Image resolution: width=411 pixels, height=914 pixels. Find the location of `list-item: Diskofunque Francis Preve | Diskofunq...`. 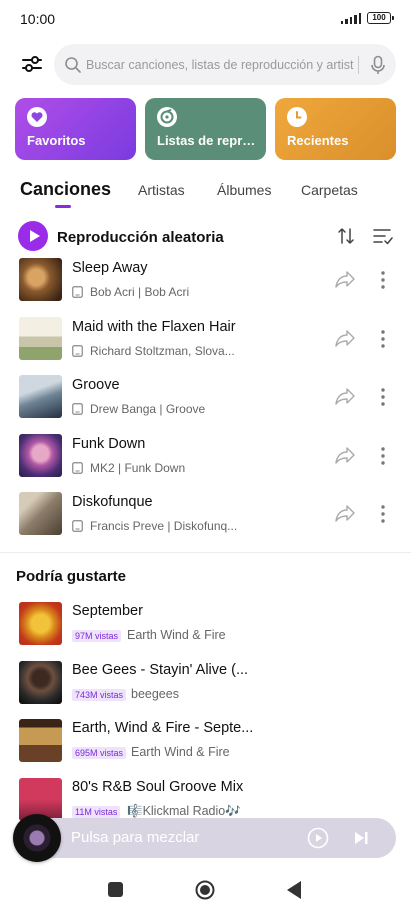

list-item: Diskofunque Francis Preve | Diskofunq... is located at coordinates (205, 521).